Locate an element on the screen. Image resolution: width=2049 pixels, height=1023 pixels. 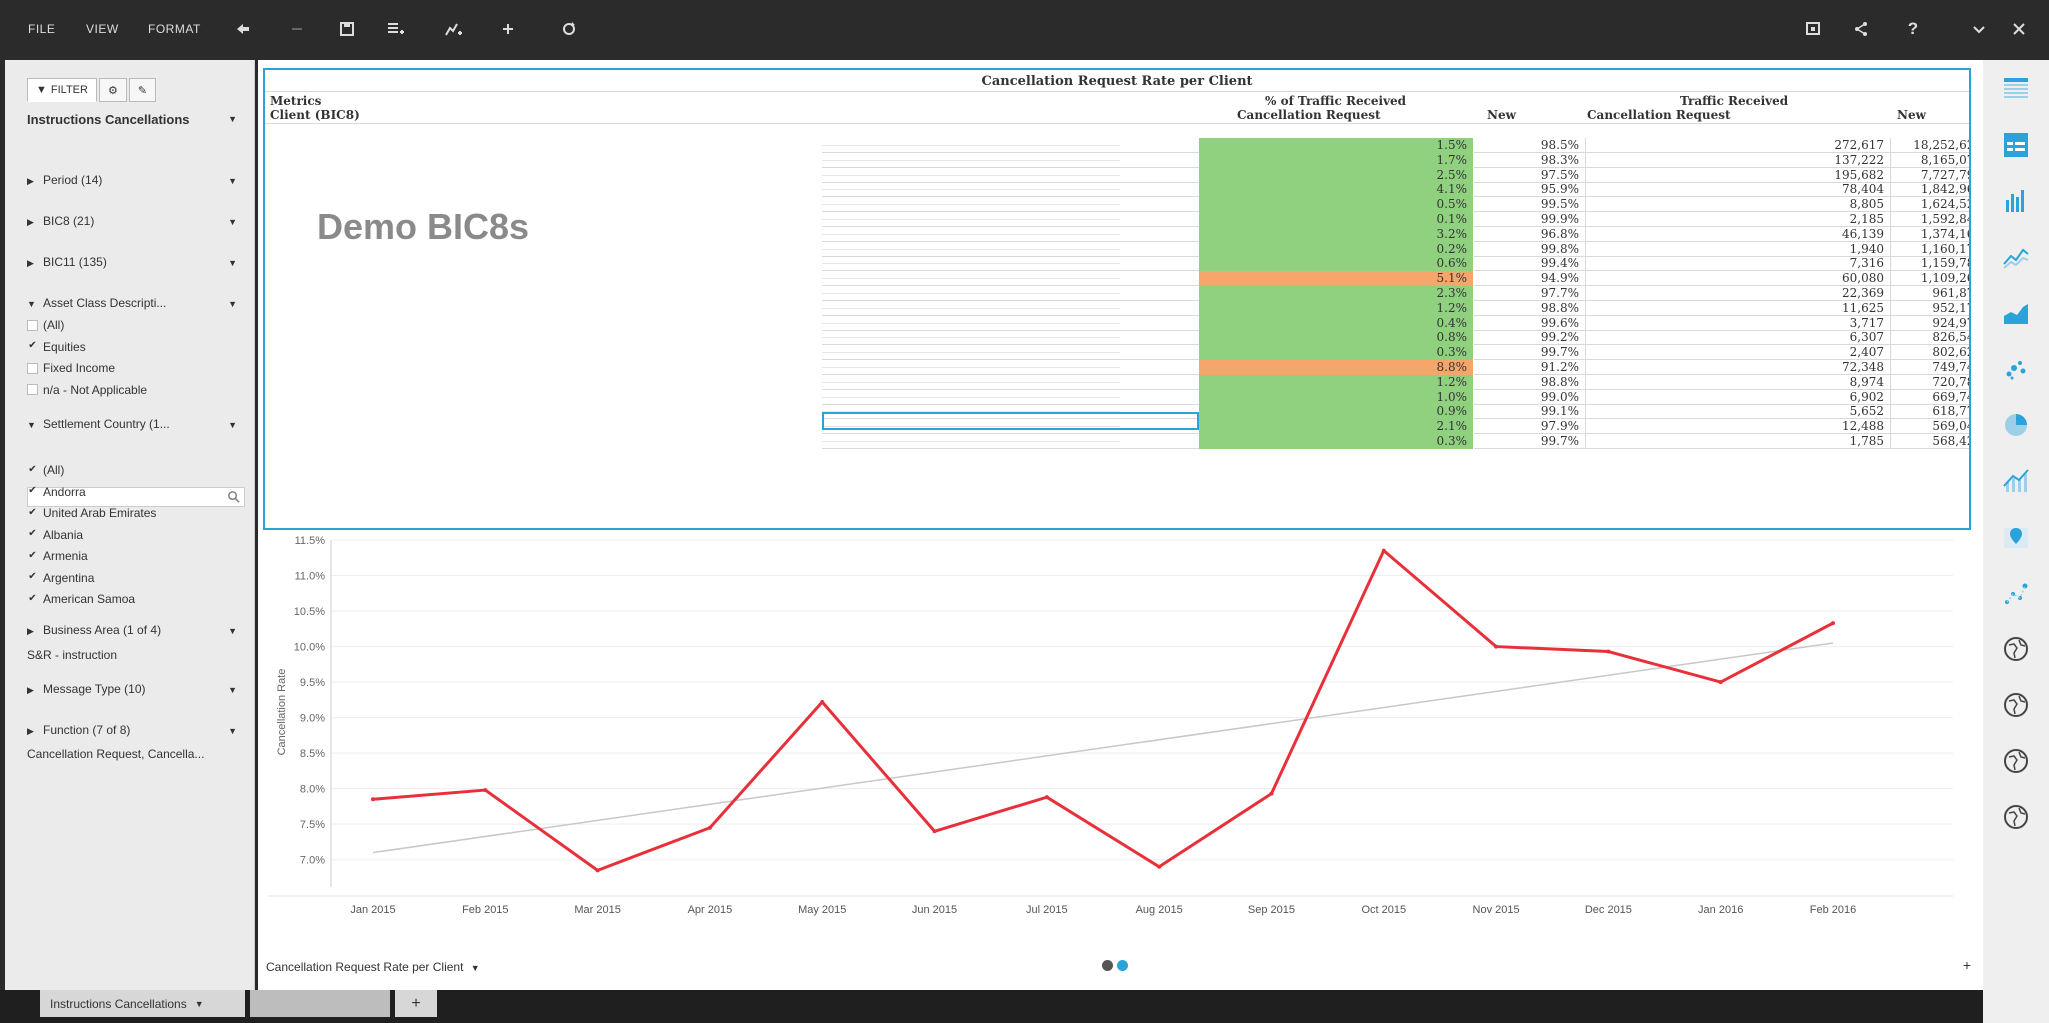
table-row: 0.3%99.7%1,785568,420 is located at coordinates (1117, 441).